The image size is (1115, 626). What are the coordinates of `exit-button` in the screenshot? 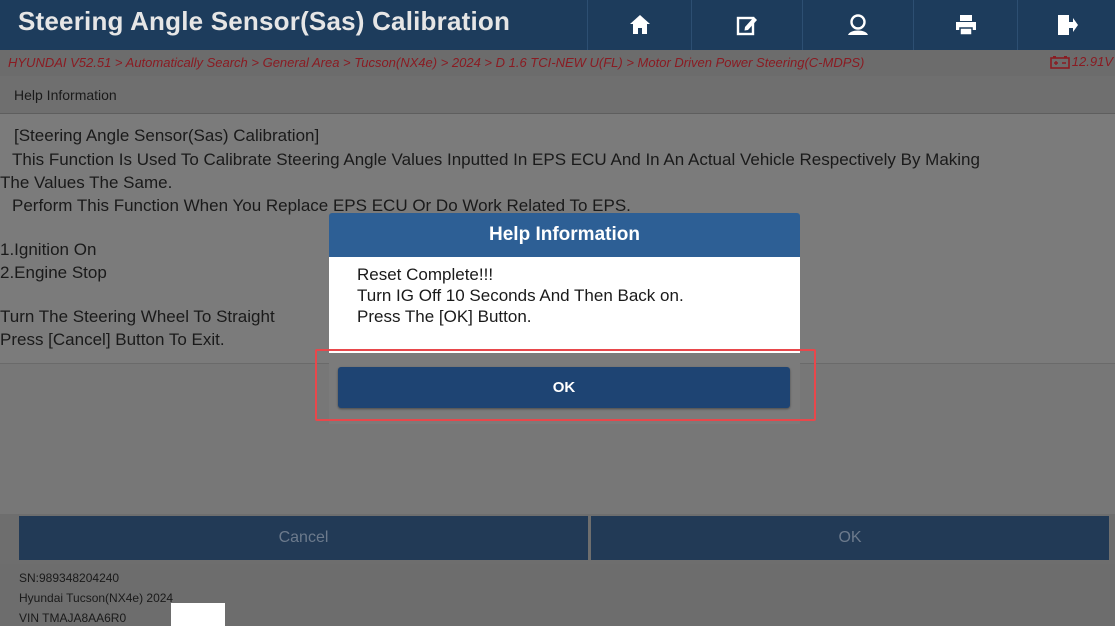 It's located at (1066, 25).